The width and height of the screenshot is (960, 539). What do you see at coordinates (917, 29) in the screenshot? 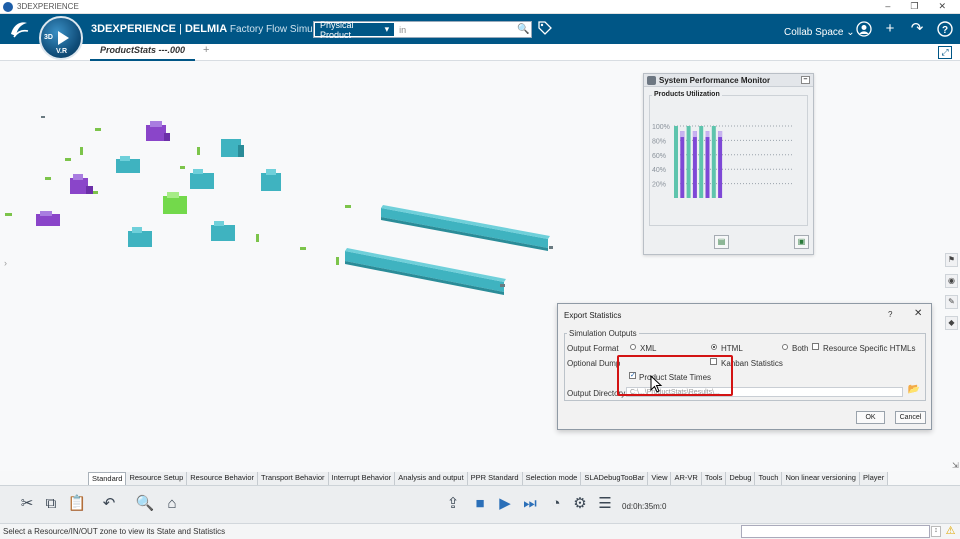
I see `share-icon: ↷` at bounding box center [917, 29].